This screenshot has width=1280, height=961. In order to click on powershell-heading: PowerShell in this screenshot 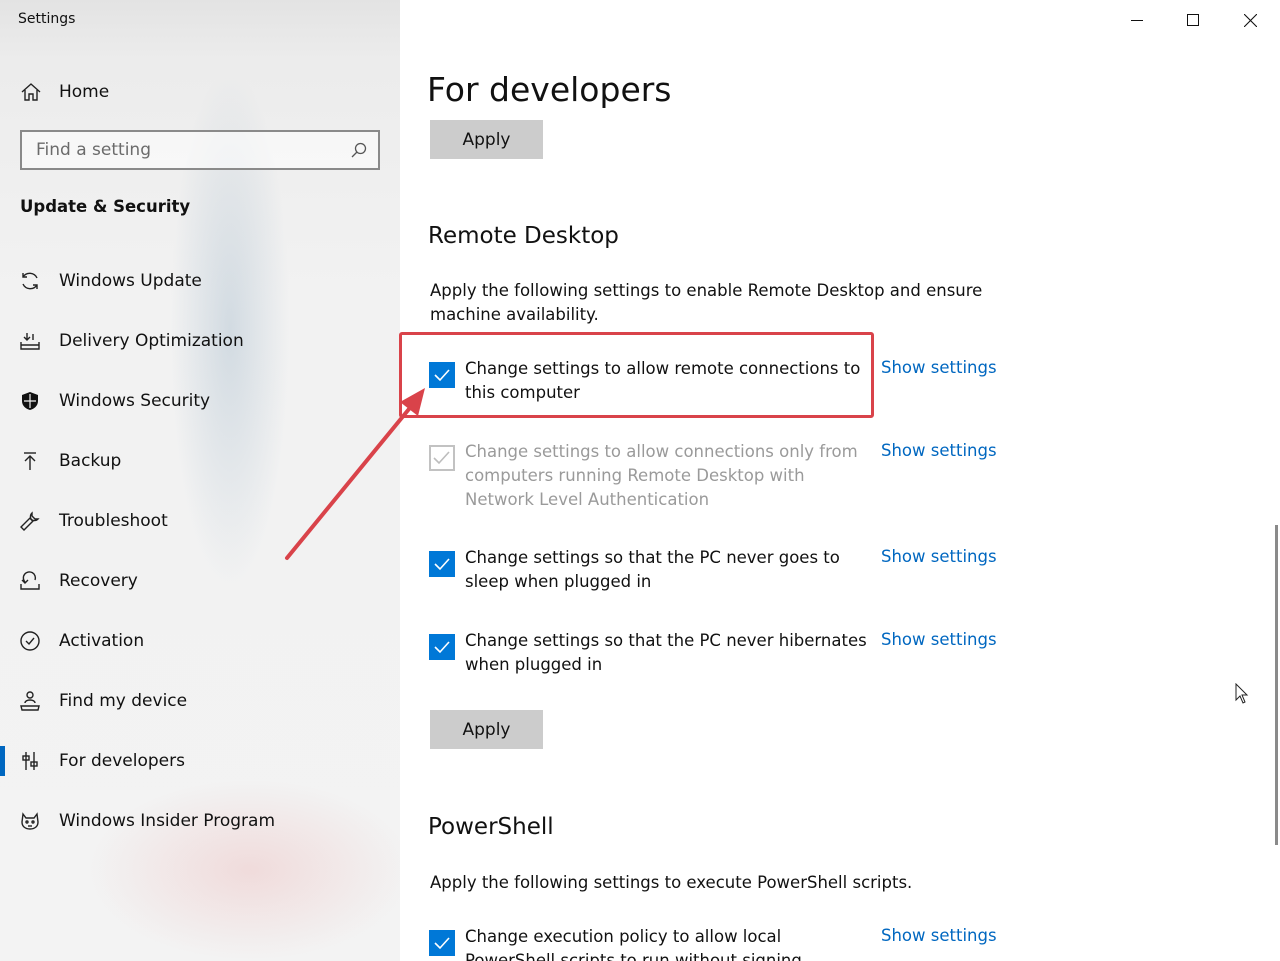, I will do `click(491, 827)`.